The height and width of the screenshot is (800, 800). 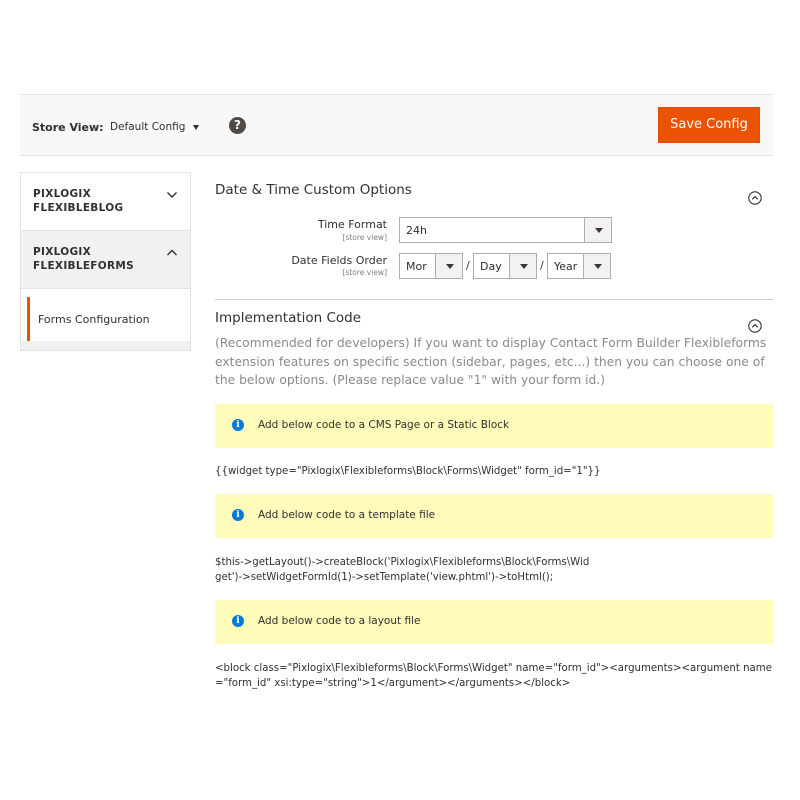 I want to click on notice-text: Add below code to a template file, so click(x=347, y=515).